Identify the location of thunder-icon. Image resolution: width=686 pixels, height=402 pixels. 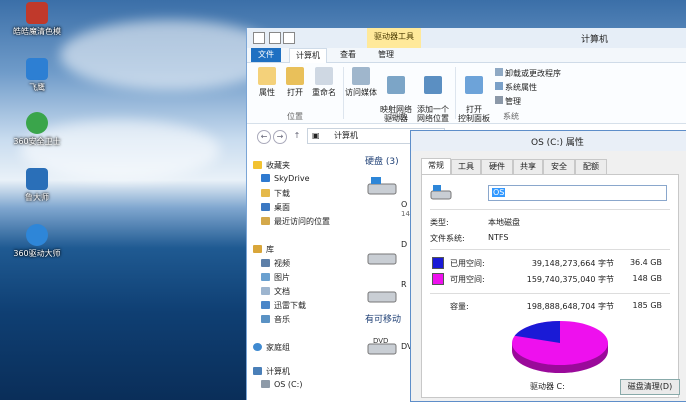
(265, 305).